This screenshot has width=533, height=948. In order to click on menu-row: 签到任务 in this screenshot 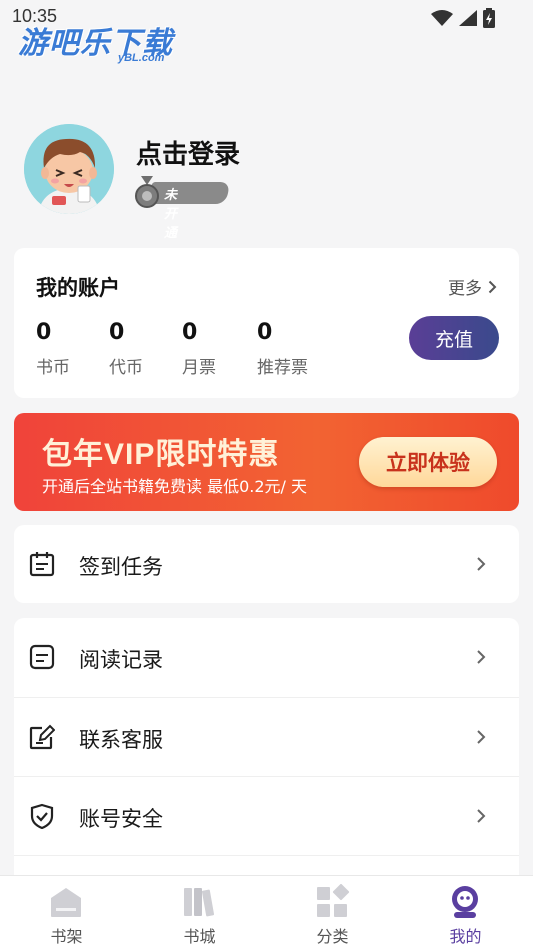, I will do `click(266, 564)`.